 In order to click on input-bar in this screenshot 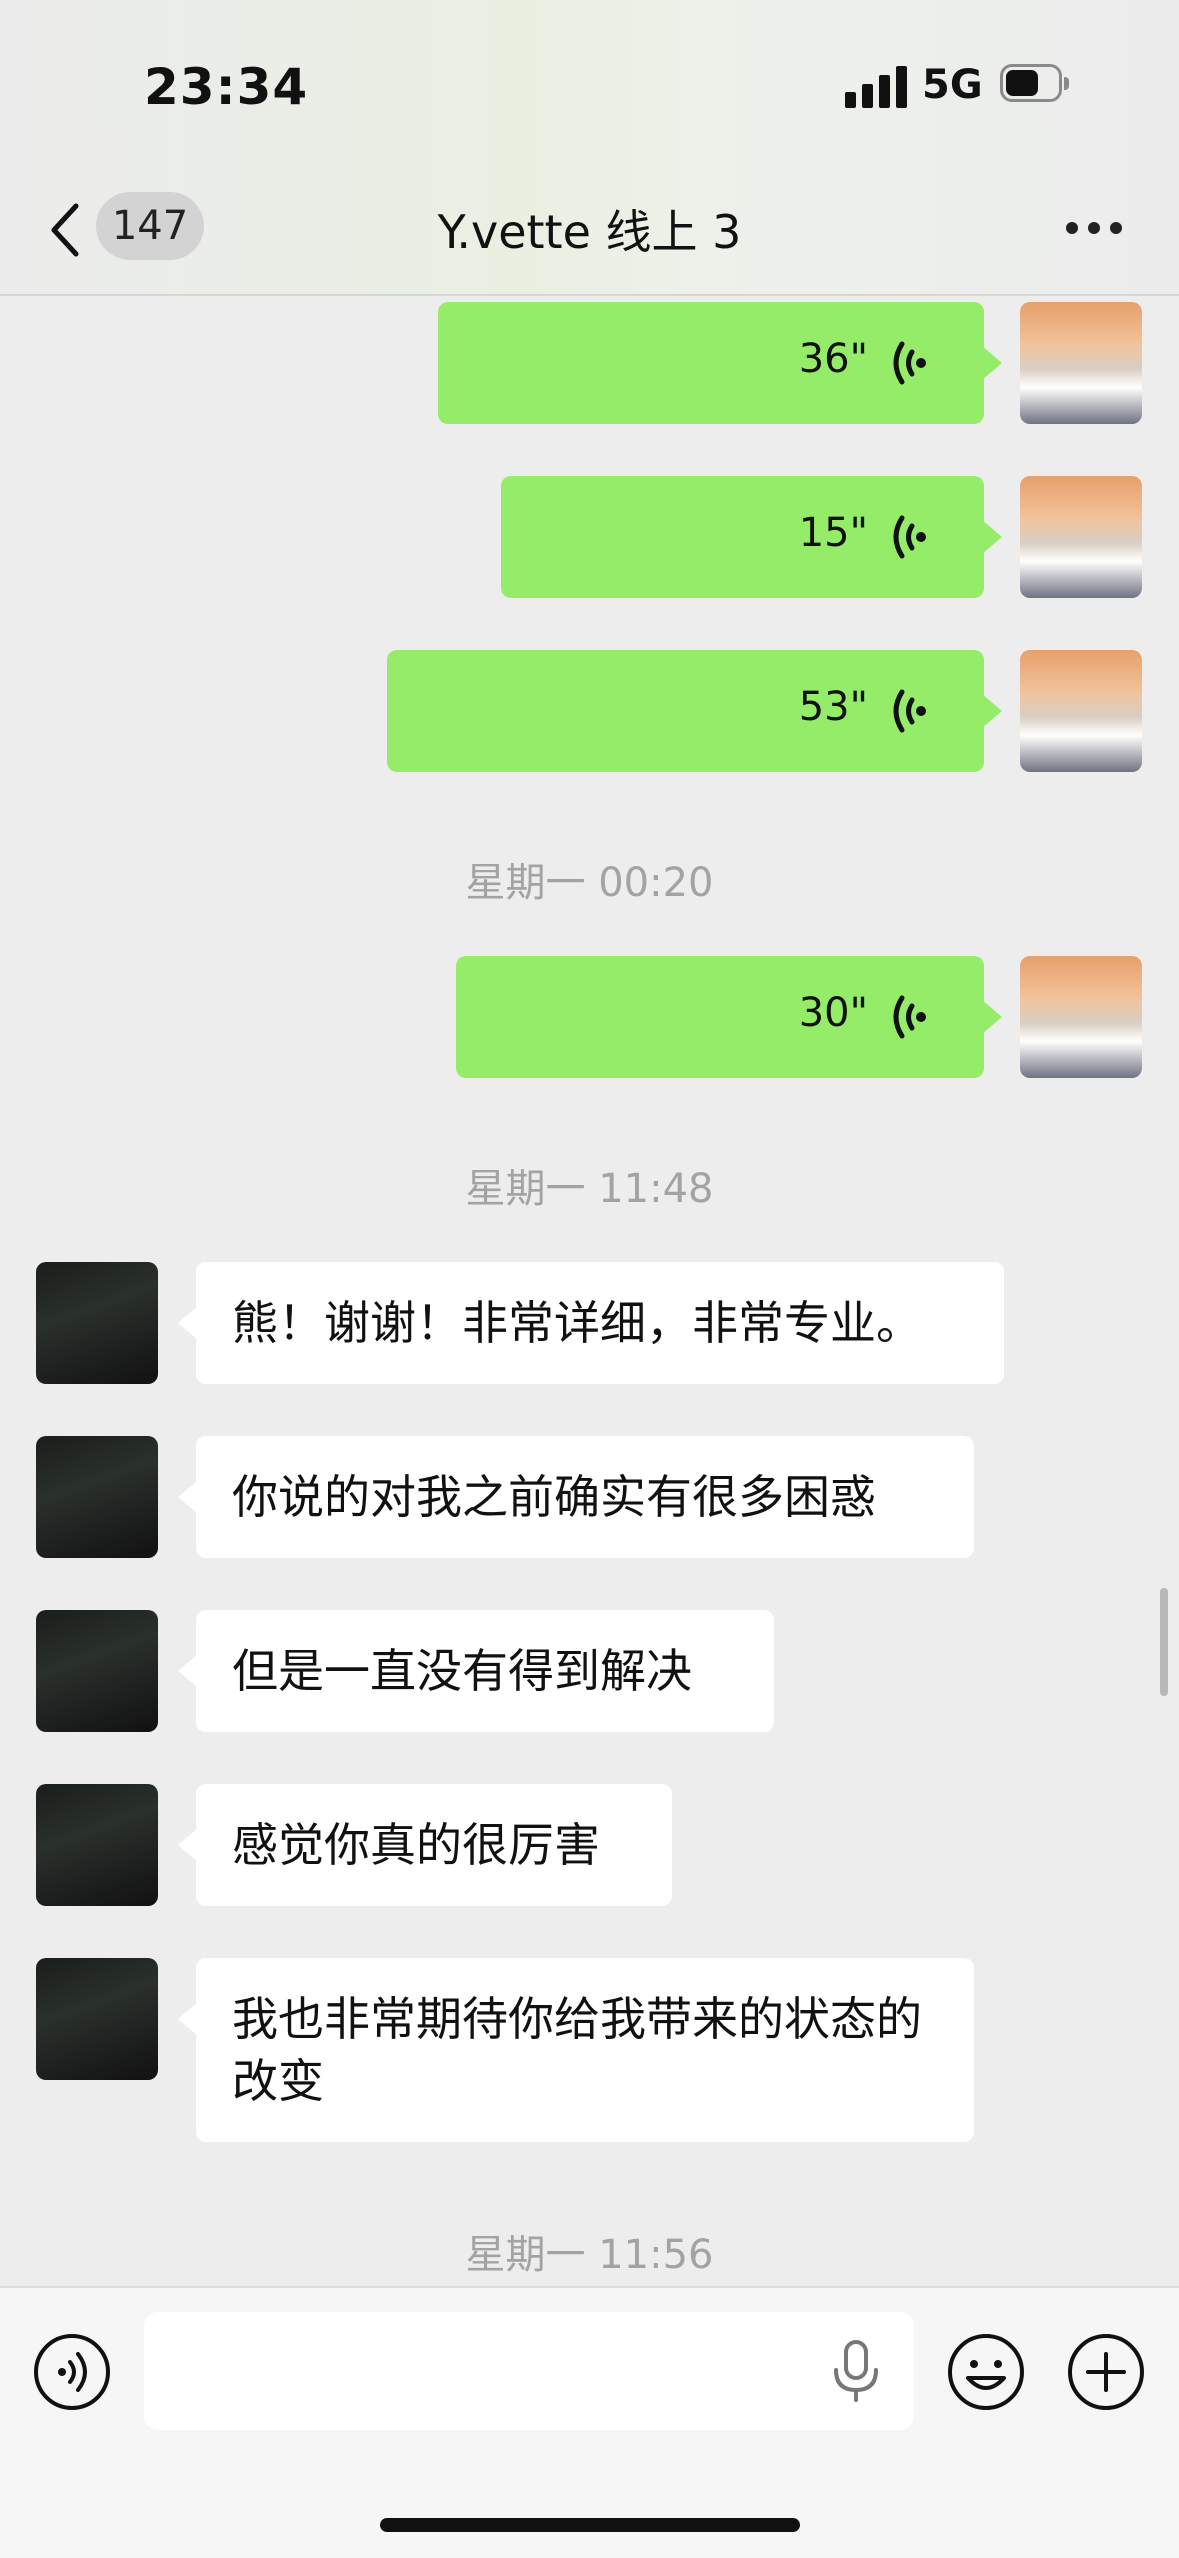, I will do `click(589, 2422)`.